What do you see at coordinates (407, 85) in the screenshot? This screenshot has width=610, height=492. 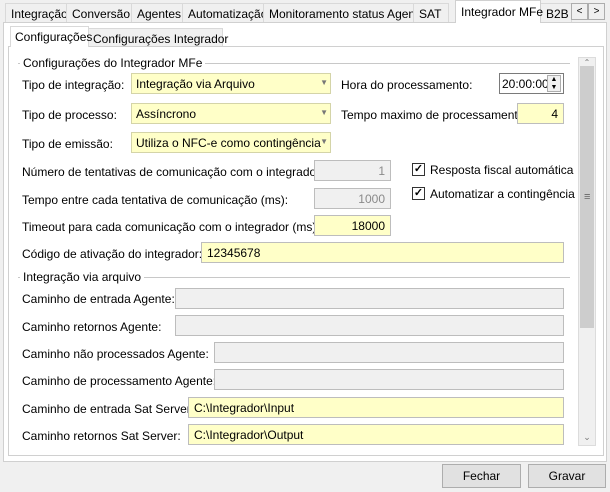 I see `hora-label: Hora do processamento:` at bounding box center [407, 85].